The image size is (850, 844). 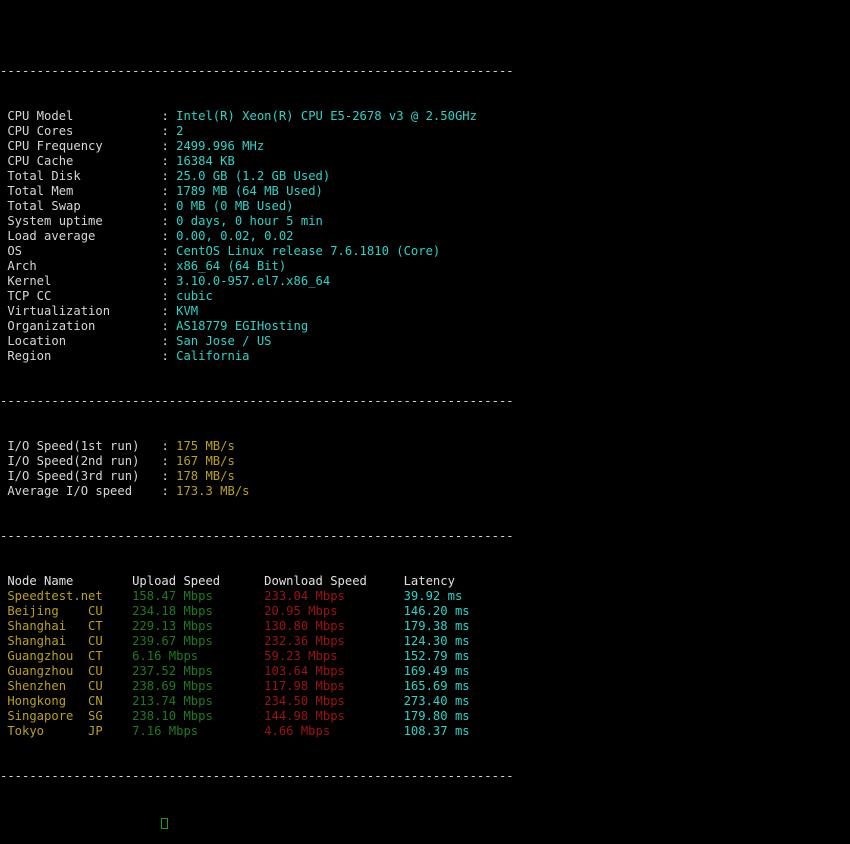 What do you see at coordinates (249, 191) in the screenshot?
I see `sysinfo-value: 1789 MB (64 MB Used)` at bounding box center [249, 191].